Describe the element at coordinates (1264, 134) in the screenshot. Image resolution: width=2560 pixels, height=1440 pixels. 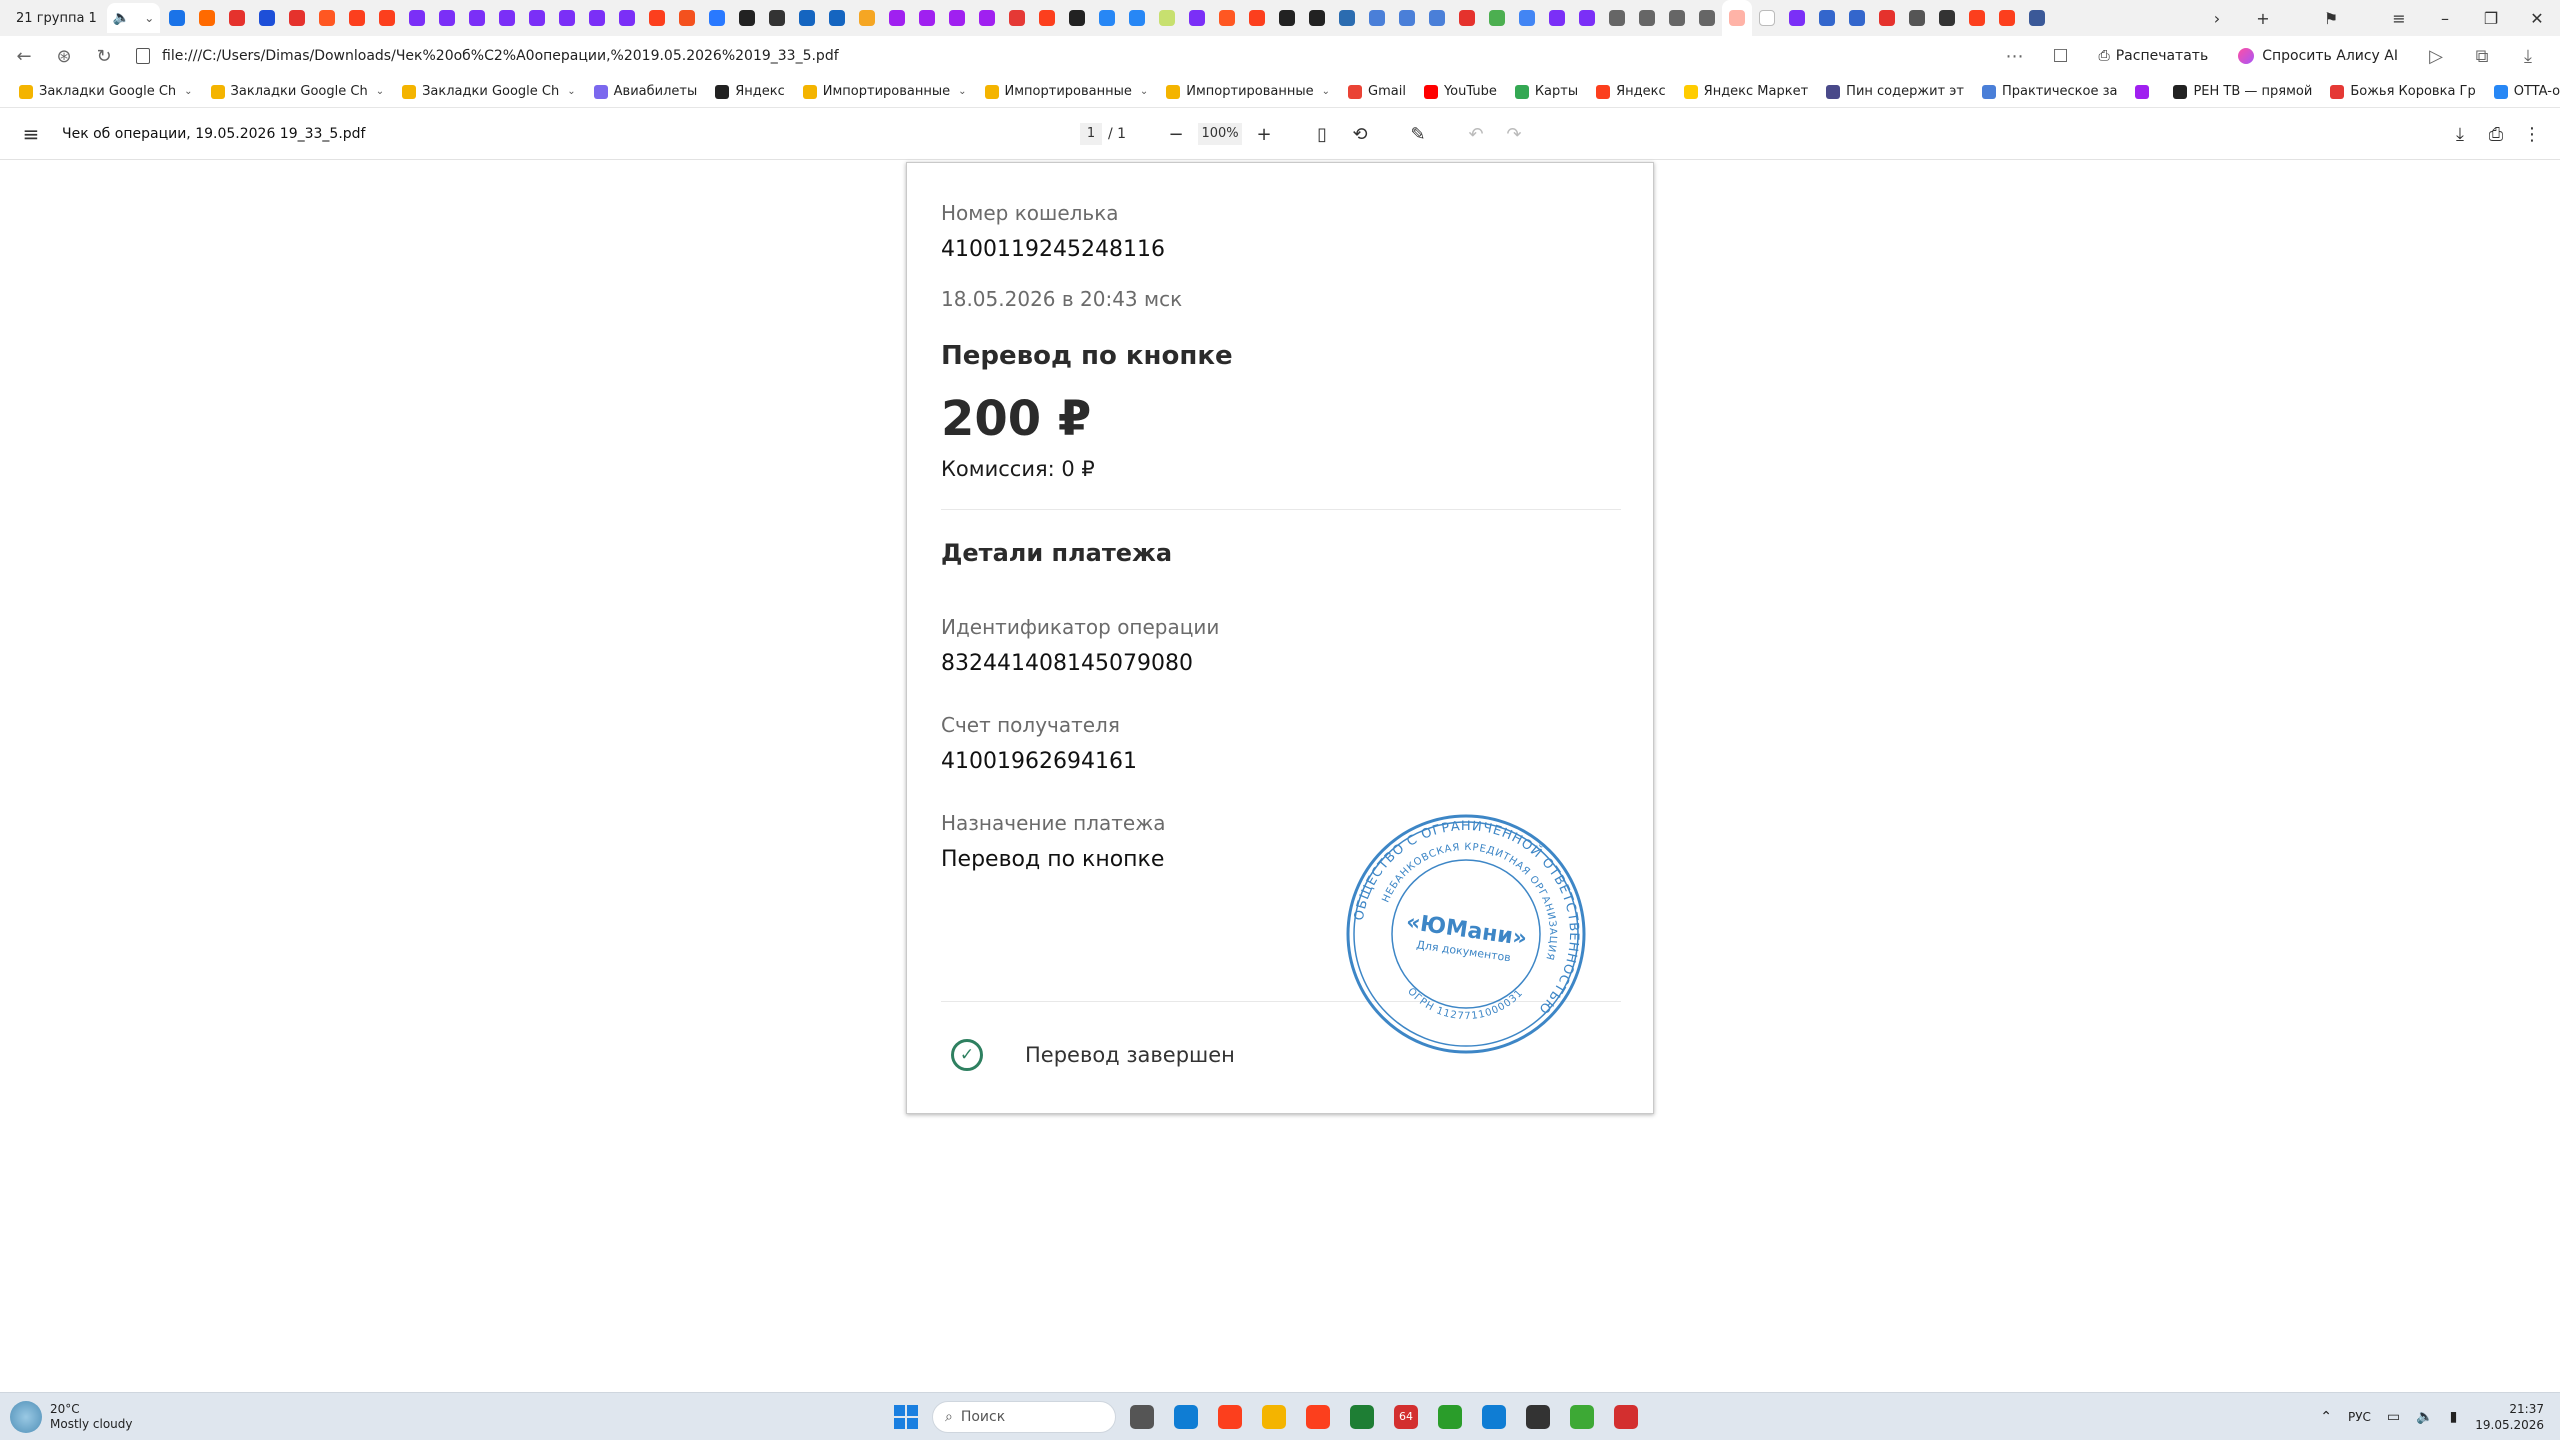
I see `zoom-in-icon: +` at that location.